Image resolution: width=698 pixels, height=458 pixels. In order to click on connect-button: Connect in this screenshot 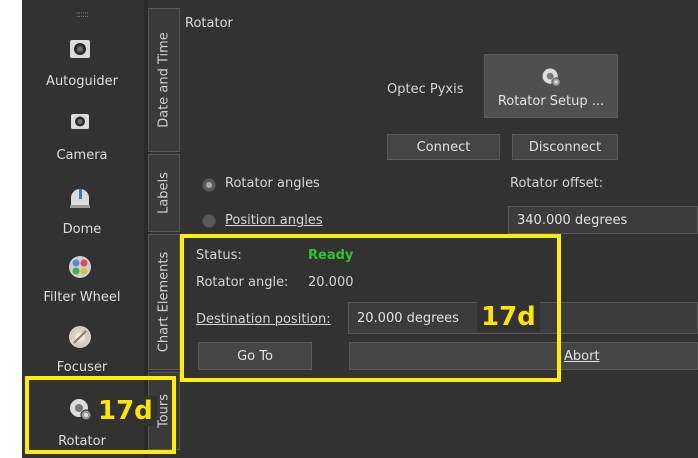, I will do `click(443, 147)`.